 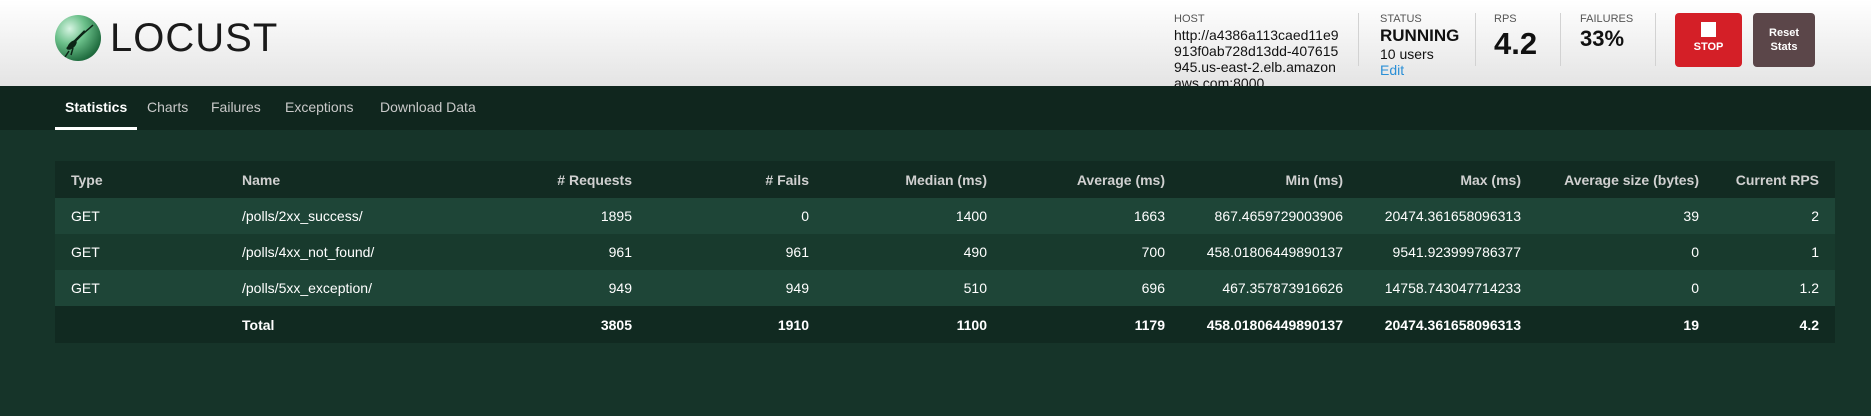 I want to click on table-cell: 1.2, so click(x=1775, y=288).